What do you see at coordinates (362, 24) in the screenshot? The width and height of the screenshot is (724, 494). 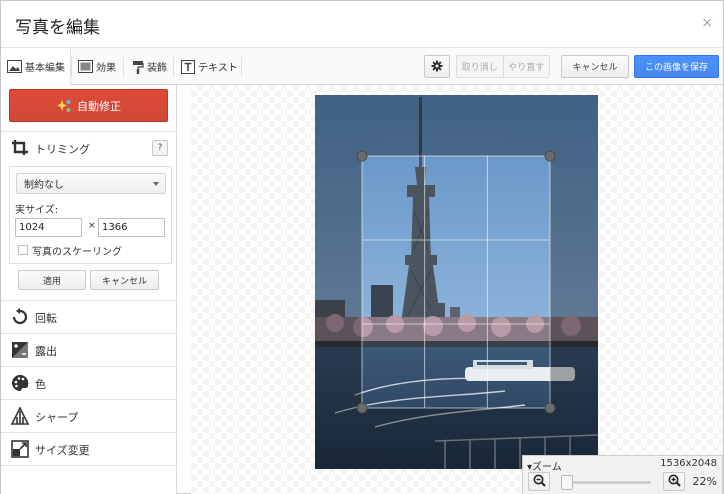 I see `editor-header: 写真を編集 ×` at bounding box center [362, 24].